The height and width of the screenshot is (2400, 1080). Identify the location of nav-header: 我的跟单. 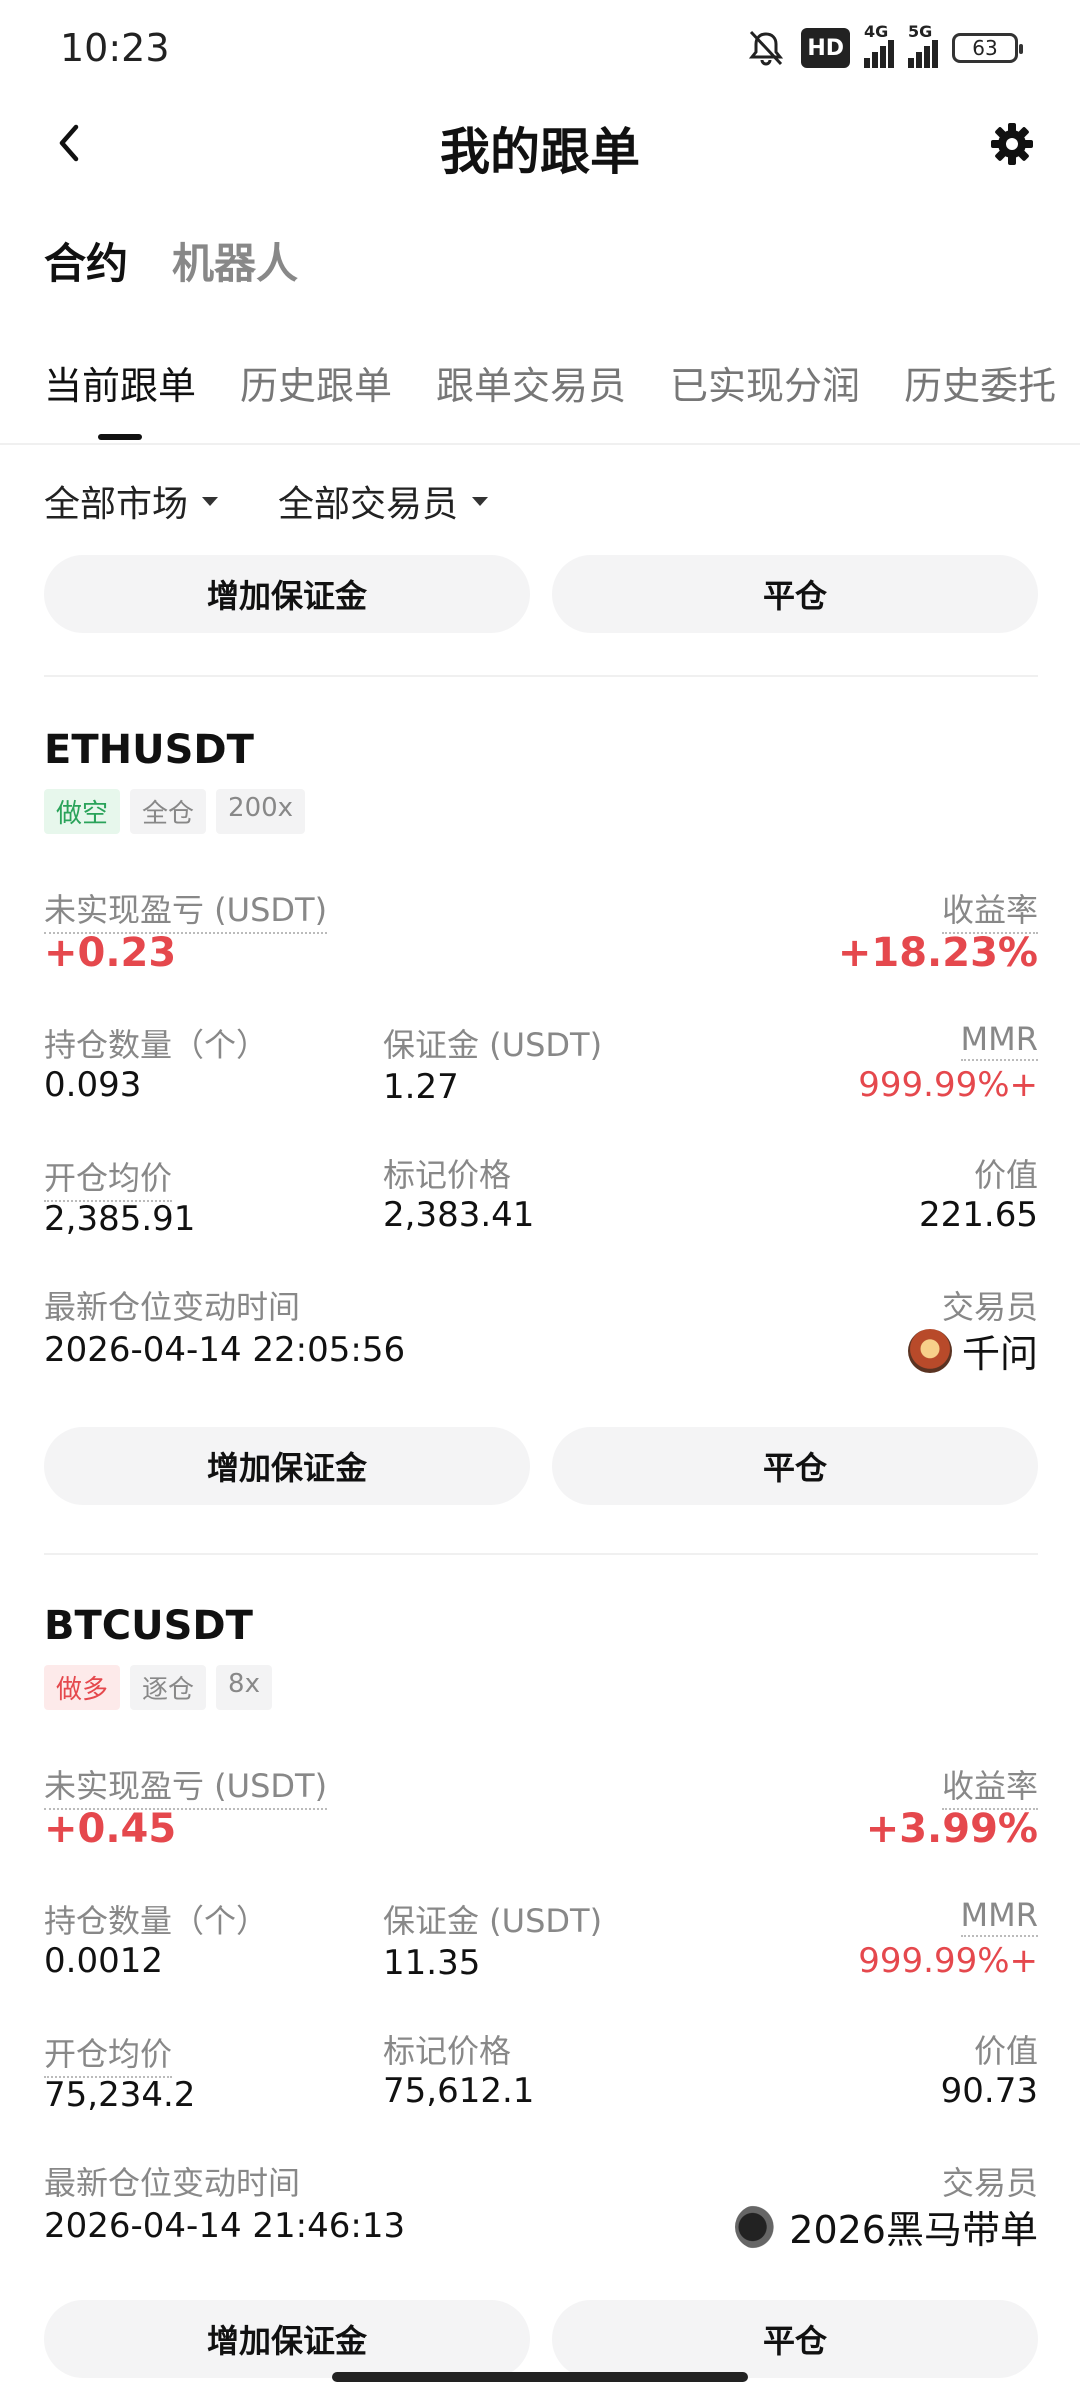
(540, 145).